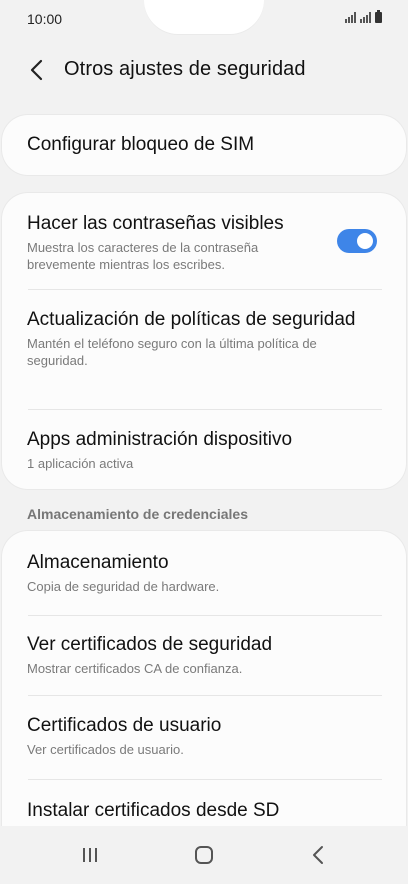 The height and width of the screenshot is (884, 408). I want to click on page-title: Otros ajustes de seguridad, so click(185, 69).